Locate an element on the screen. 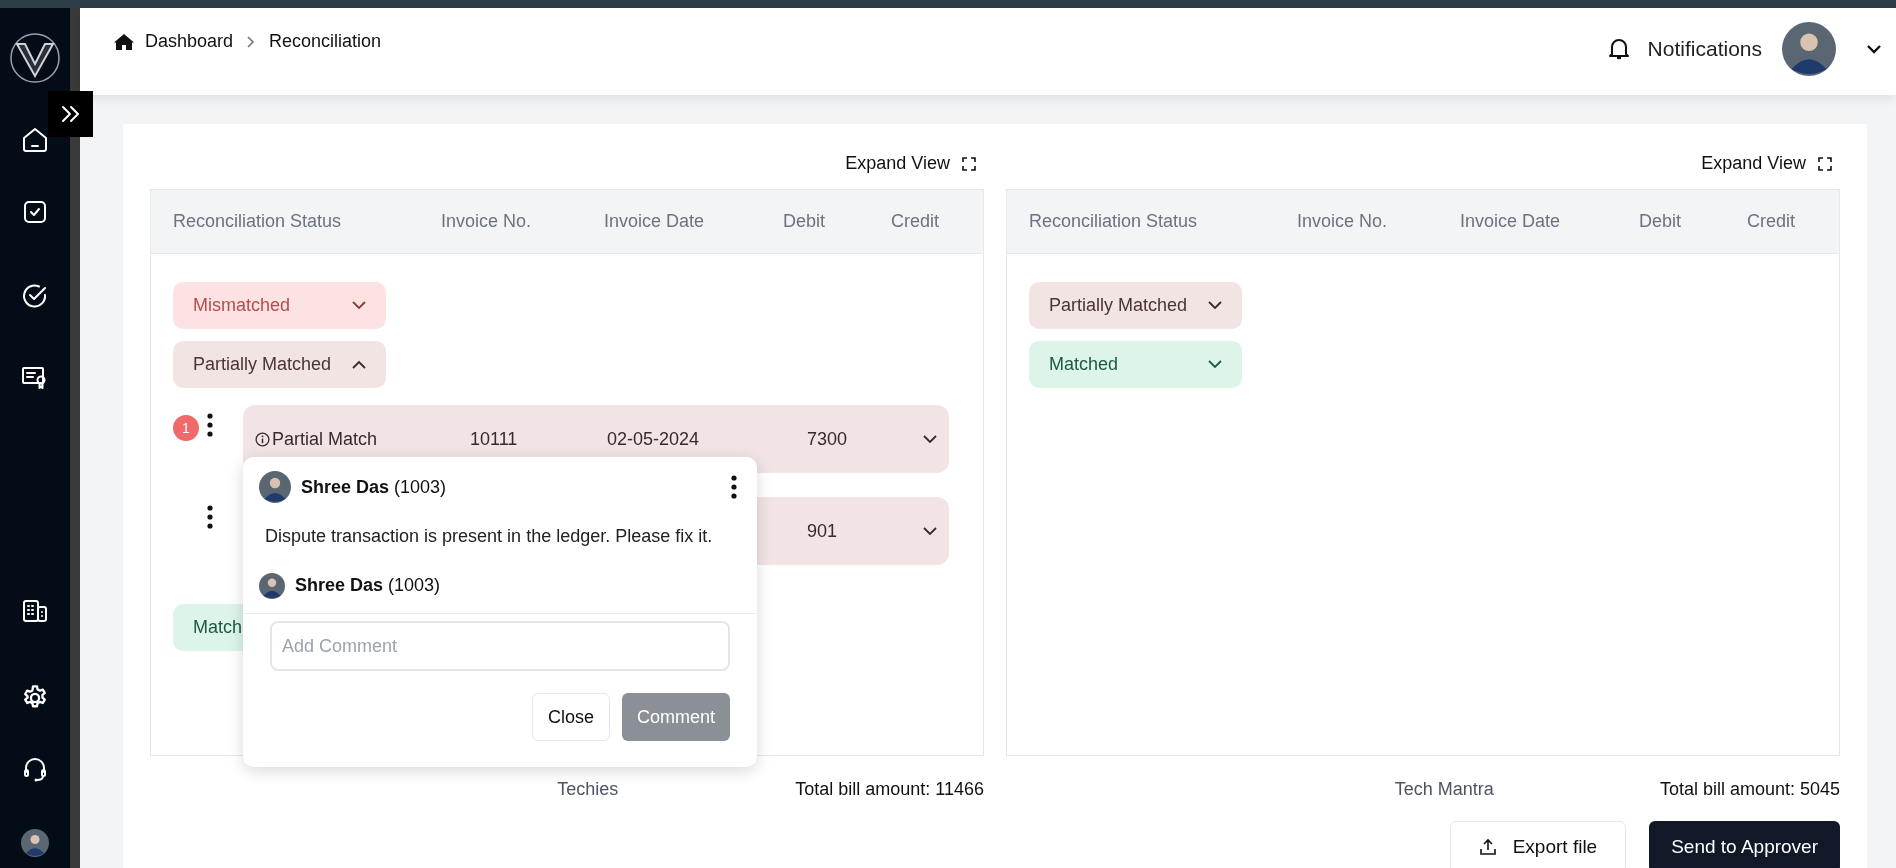  table-cell-text: 901 is located at coordinates (823, 531).